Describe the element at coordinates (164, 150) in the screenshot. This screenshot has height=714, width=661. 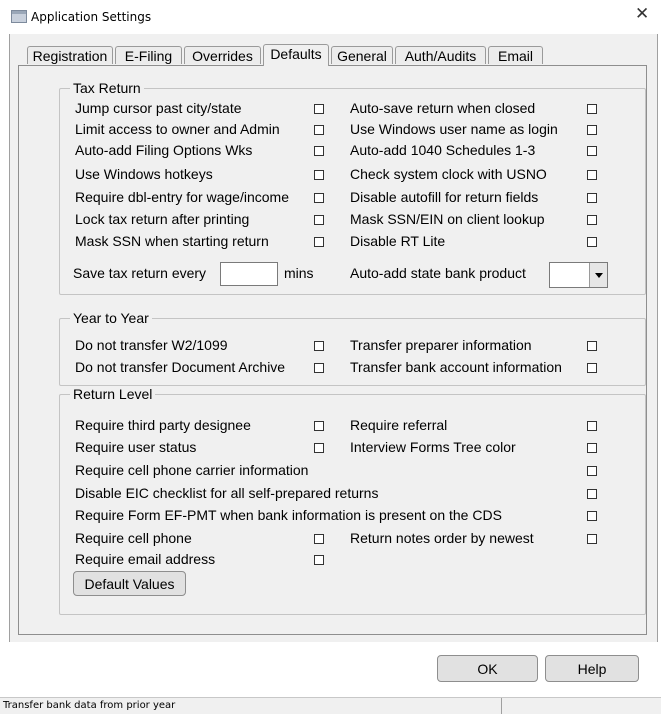
I see `tax-return-left-2-label: Auto-add Filing Options Wks` at that location.